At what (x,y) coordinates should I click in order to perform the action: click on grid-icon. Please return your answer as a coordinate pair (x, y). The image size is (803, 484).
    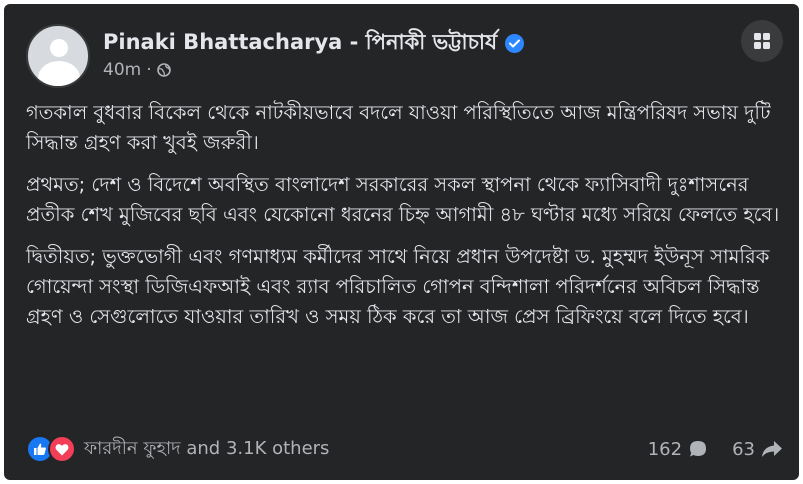
    Looking at the image, I should click on (762, 41).